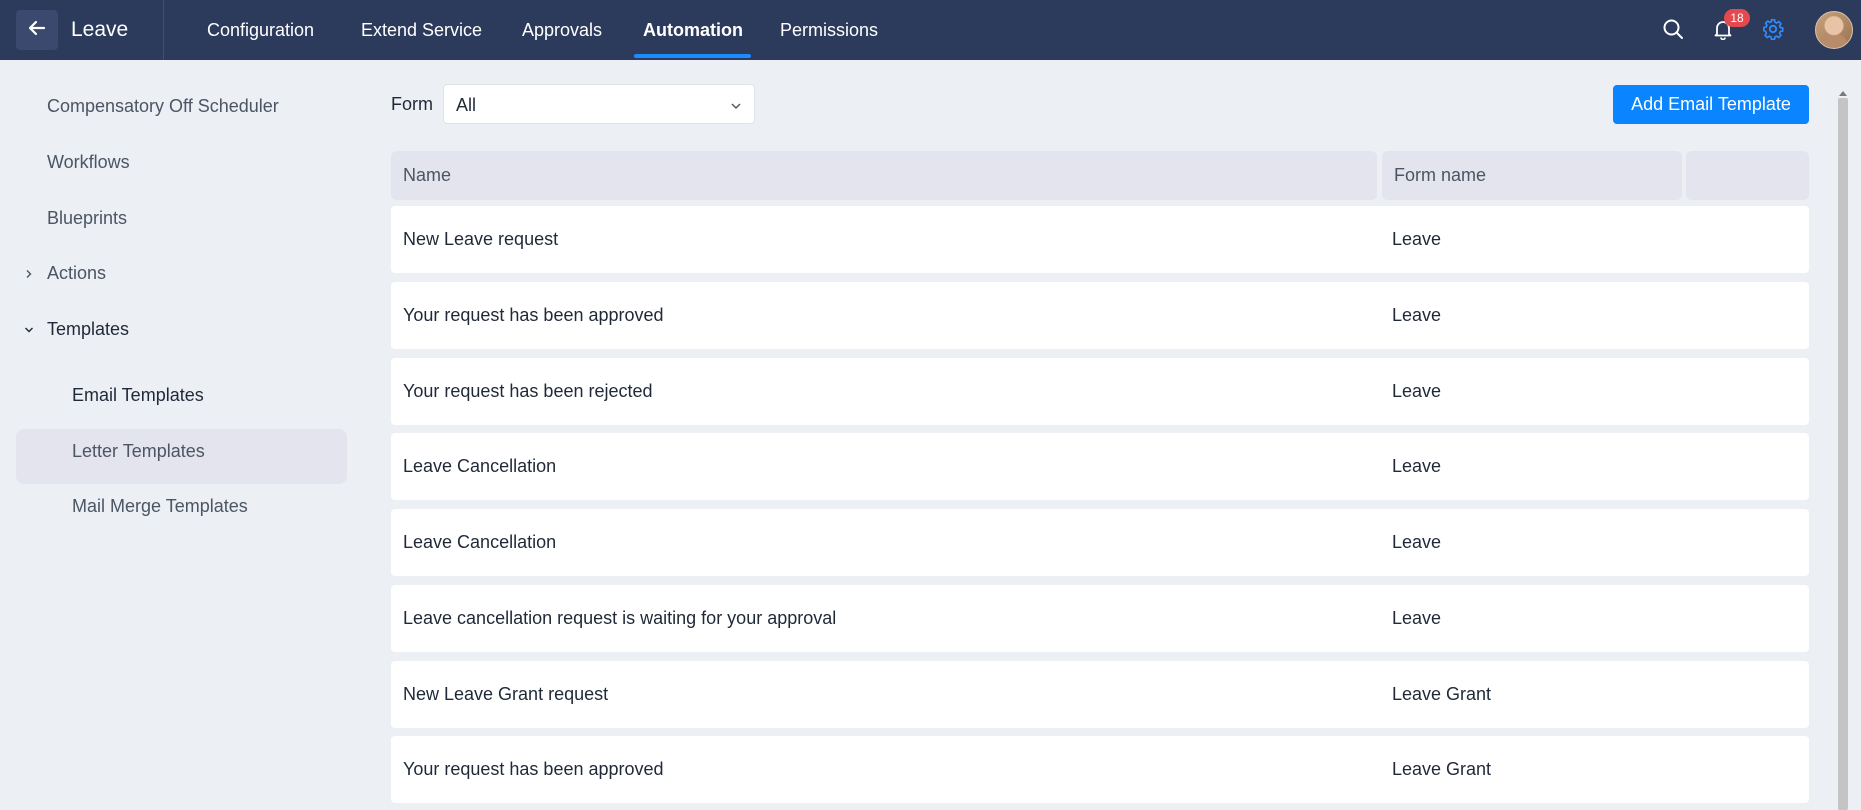  Describe the element at coordinates (87, 218) in the screenshot. I see `sidebar-item-blueprints: Blueprints` at that location.